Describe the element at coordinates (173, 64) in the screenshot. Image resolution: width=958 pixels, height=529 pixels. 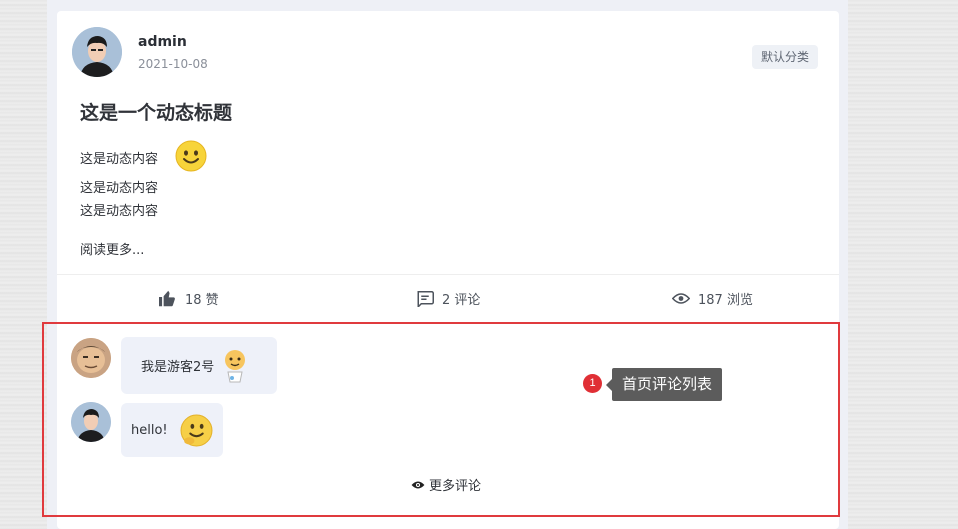
I see `post-date: 2021-10-08` at that location.